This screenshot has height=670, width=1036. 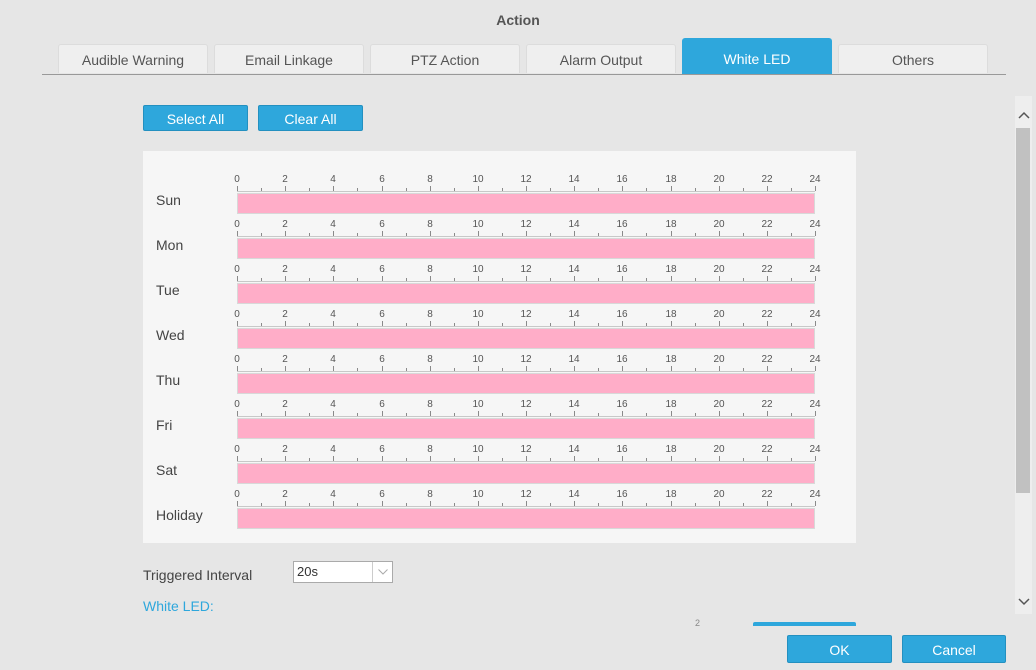 I want to click on ok-button: OK, so click(x=839, y=649).